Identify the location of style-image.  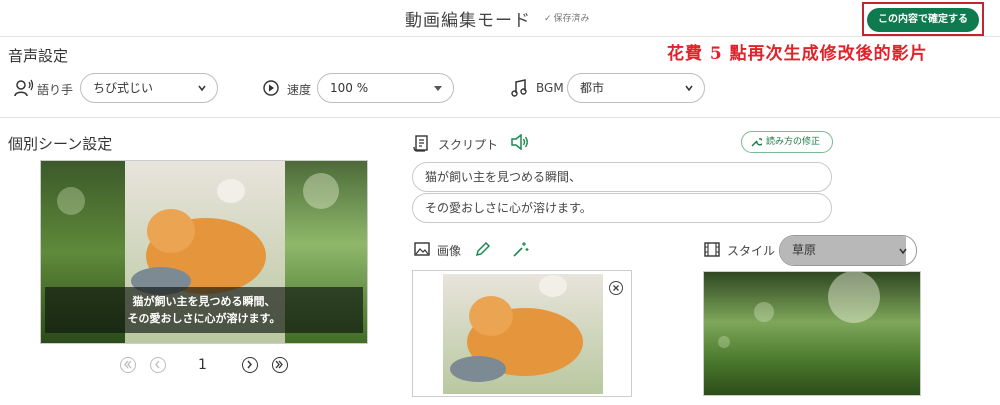
(812, 333).